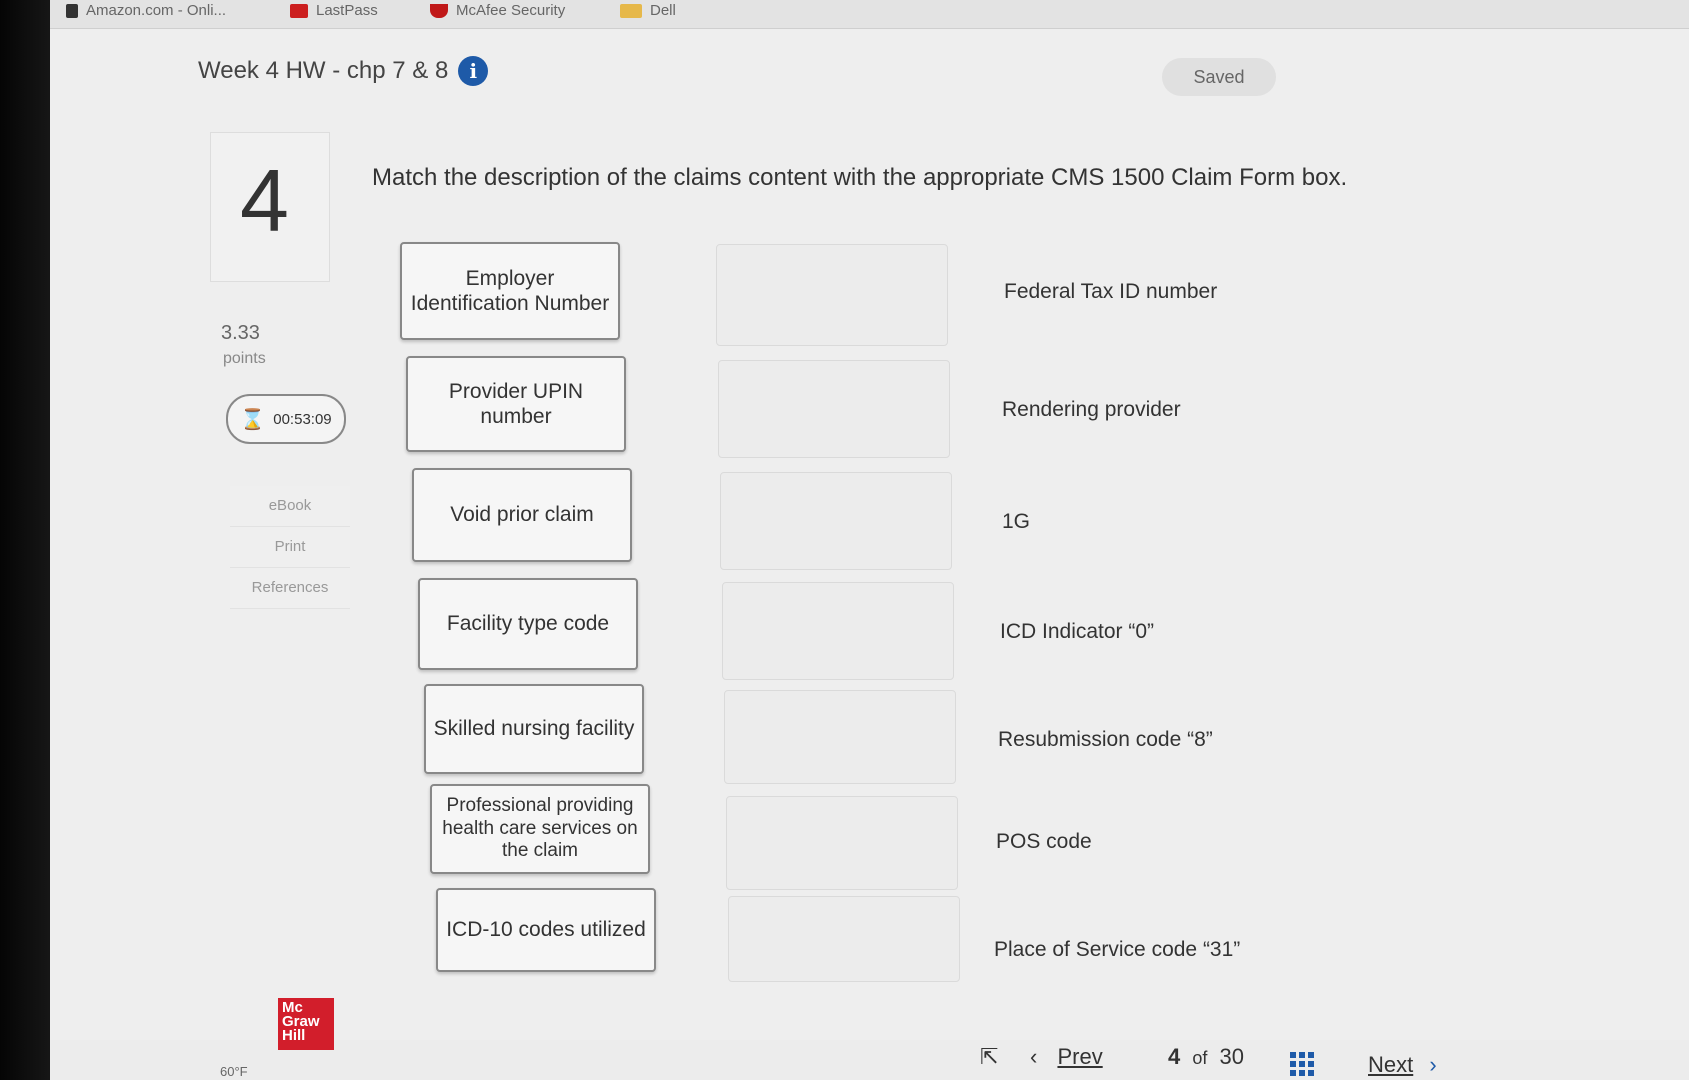  I want to click on next-button: Next ›, so click(1402, 1065).